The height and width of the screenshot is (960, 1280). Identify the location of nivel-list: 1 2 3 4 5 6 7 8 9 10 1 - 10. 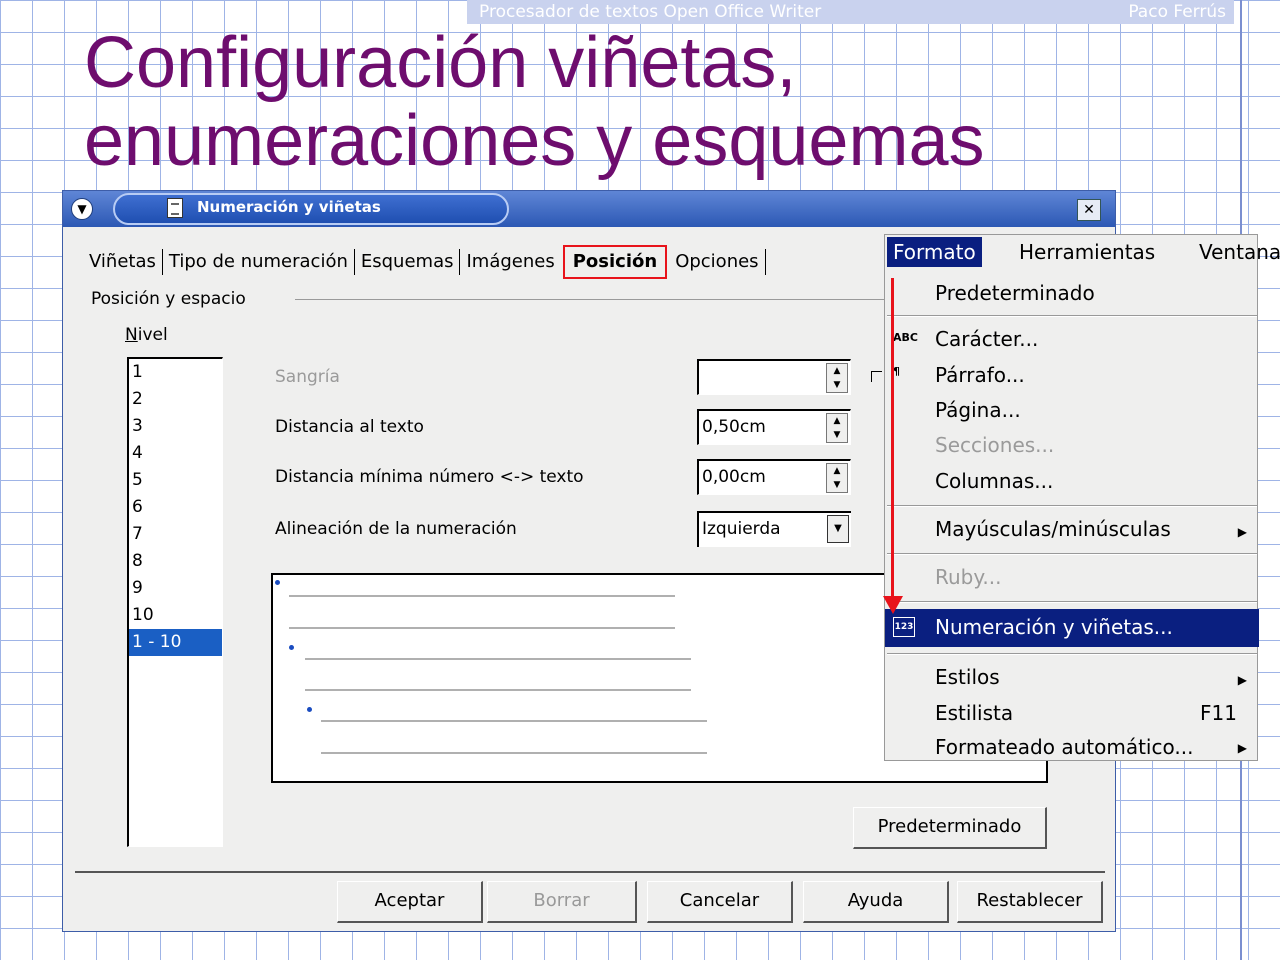
(175, 602).